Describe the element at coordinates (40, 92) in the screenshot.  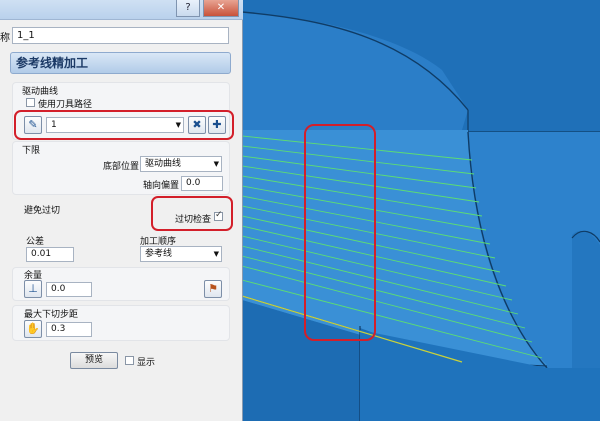
I see `drive-curve-title: 驱动曲线` at that location.